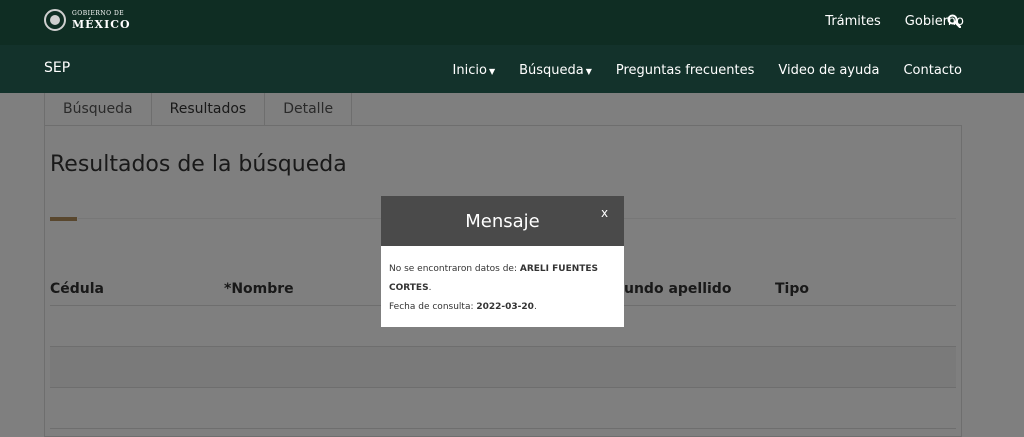 Image resolution: width=1024 pixels, height=437 pixels. Describe the element at coordinates (559, 269) in the screenshot. I see `searched-name-part1: ARELI FUENTES` at that location.